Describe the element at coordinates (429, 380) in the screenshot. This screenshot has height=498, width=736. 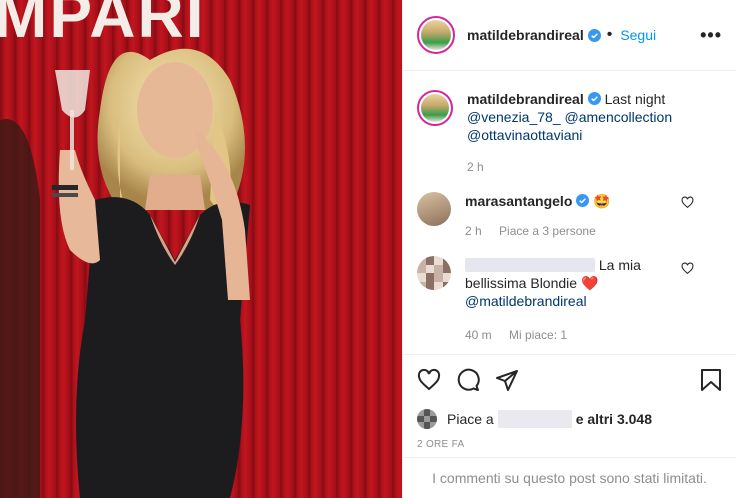
I see `like-heart-icon` at that location.